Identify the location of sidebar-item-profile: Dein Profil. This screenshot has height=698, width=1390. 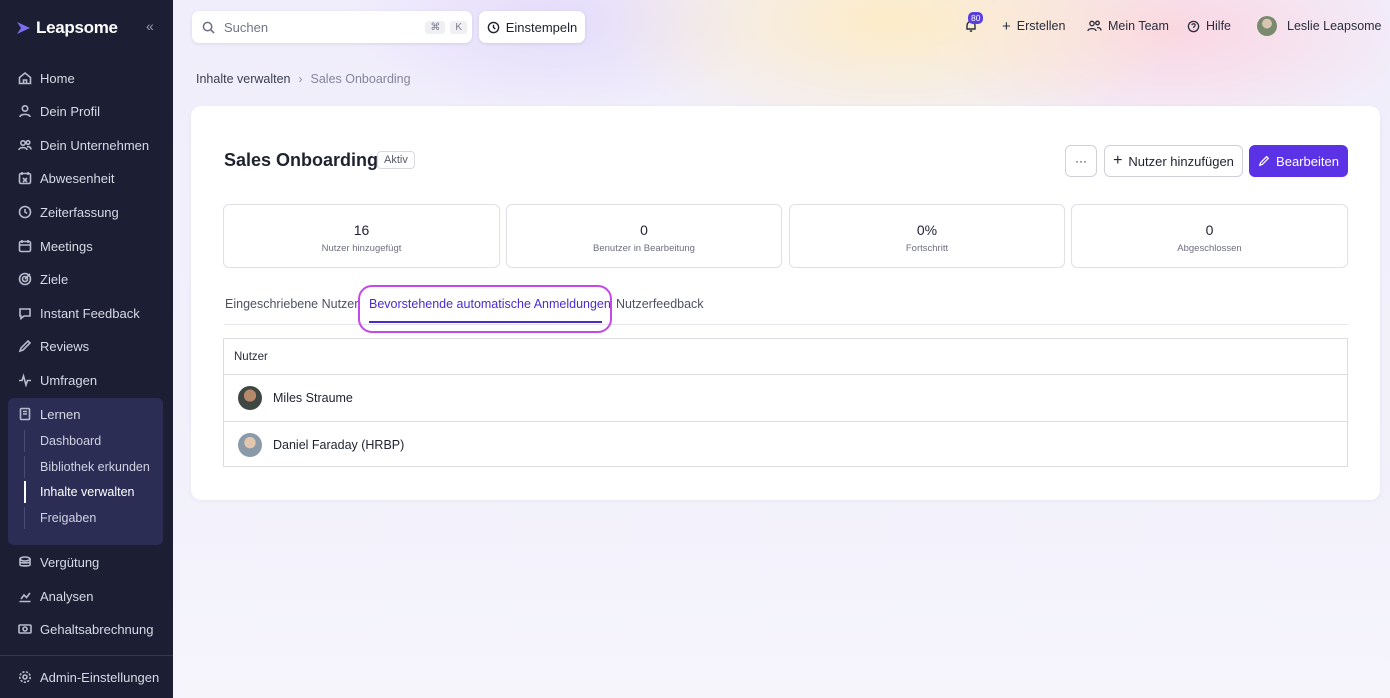
(86, 111).